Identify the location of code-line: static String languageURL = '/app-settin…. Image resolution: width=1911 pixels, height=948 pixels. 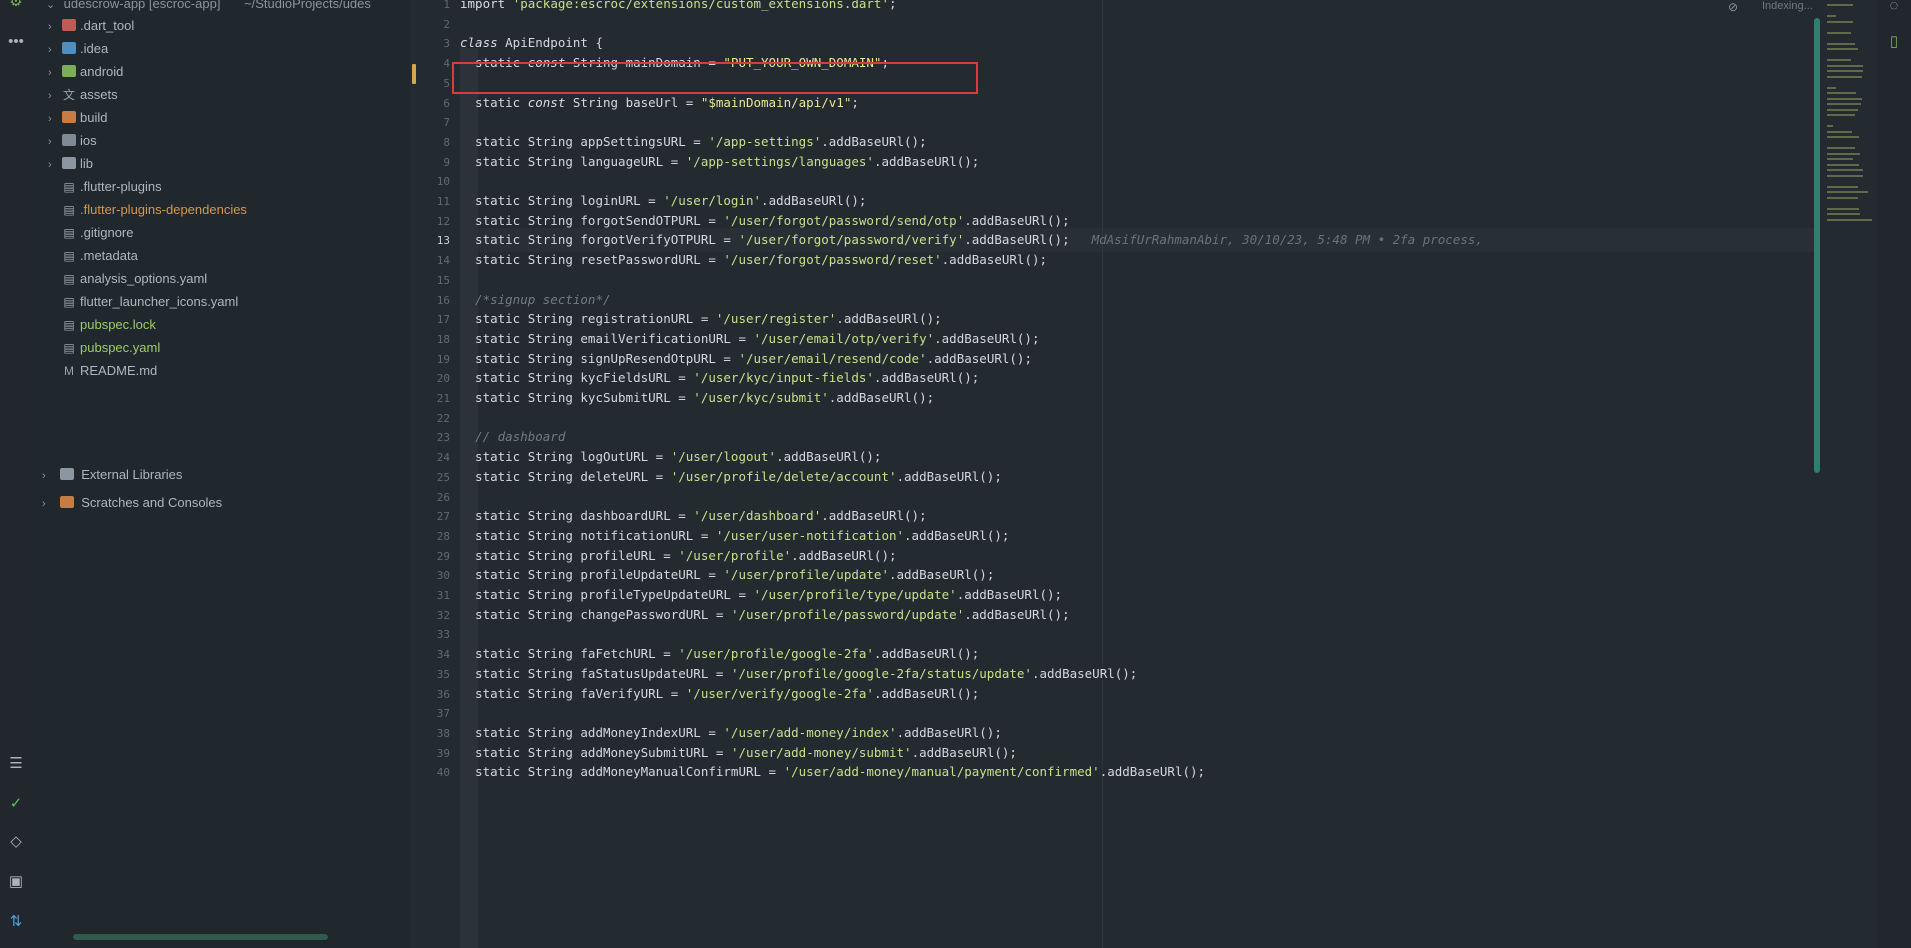
(719, 162).